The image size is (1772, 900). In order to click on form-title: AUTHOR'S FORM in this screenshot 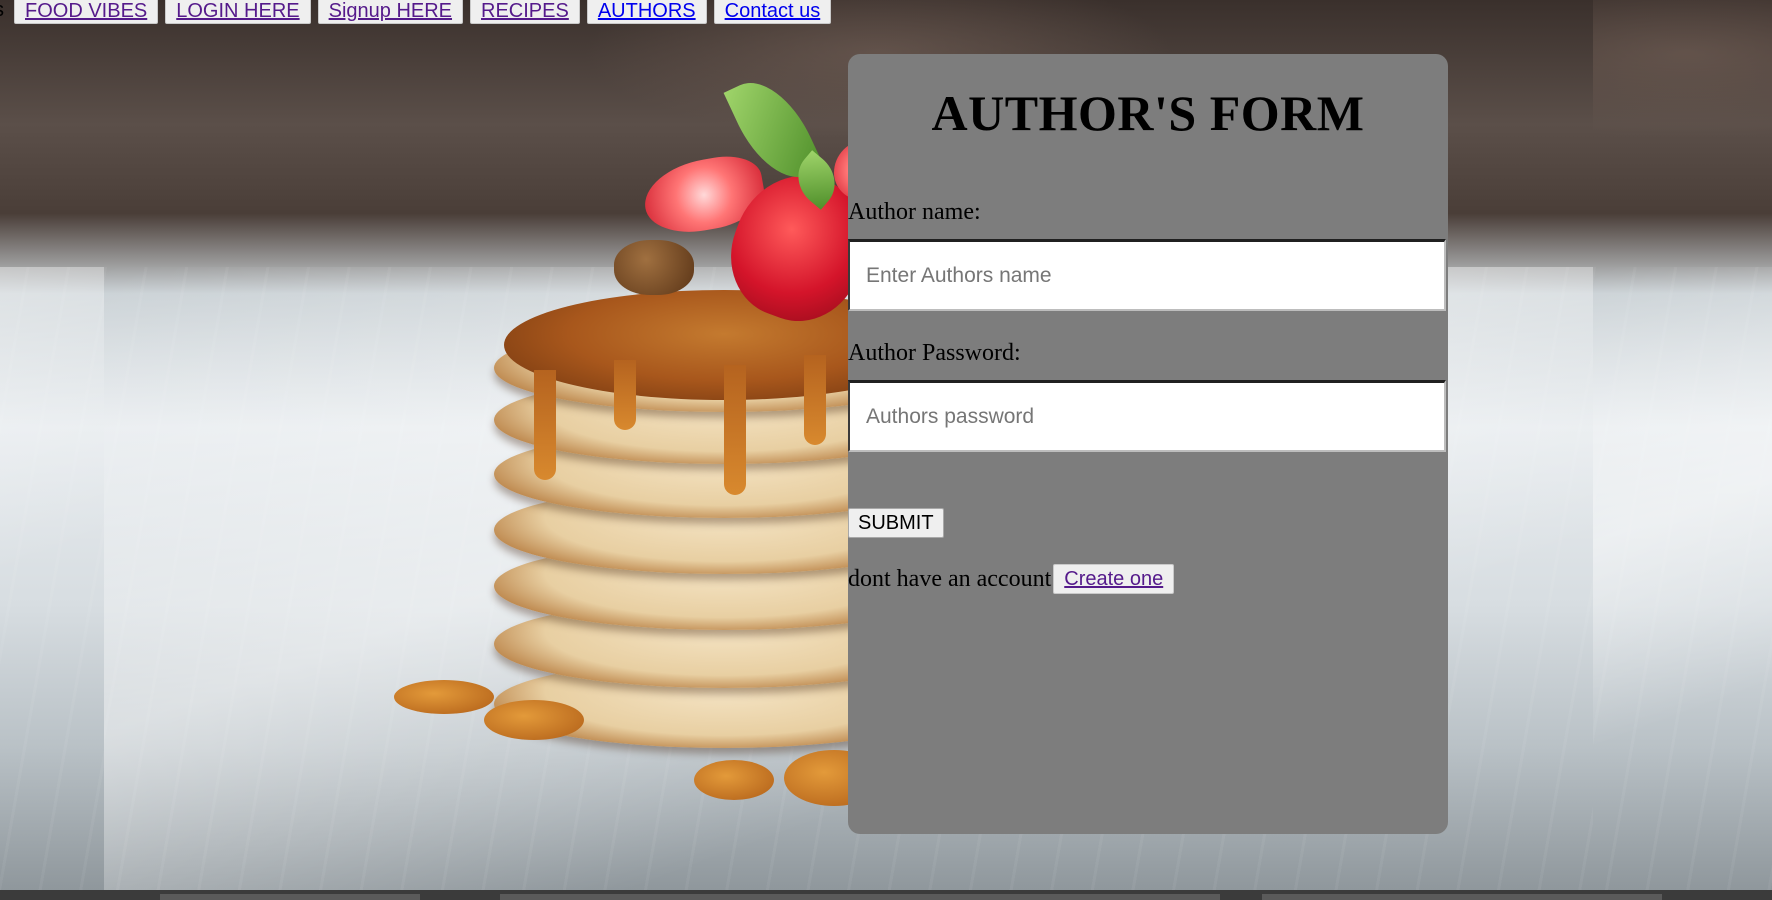, I will do `click(1148, 113)`.